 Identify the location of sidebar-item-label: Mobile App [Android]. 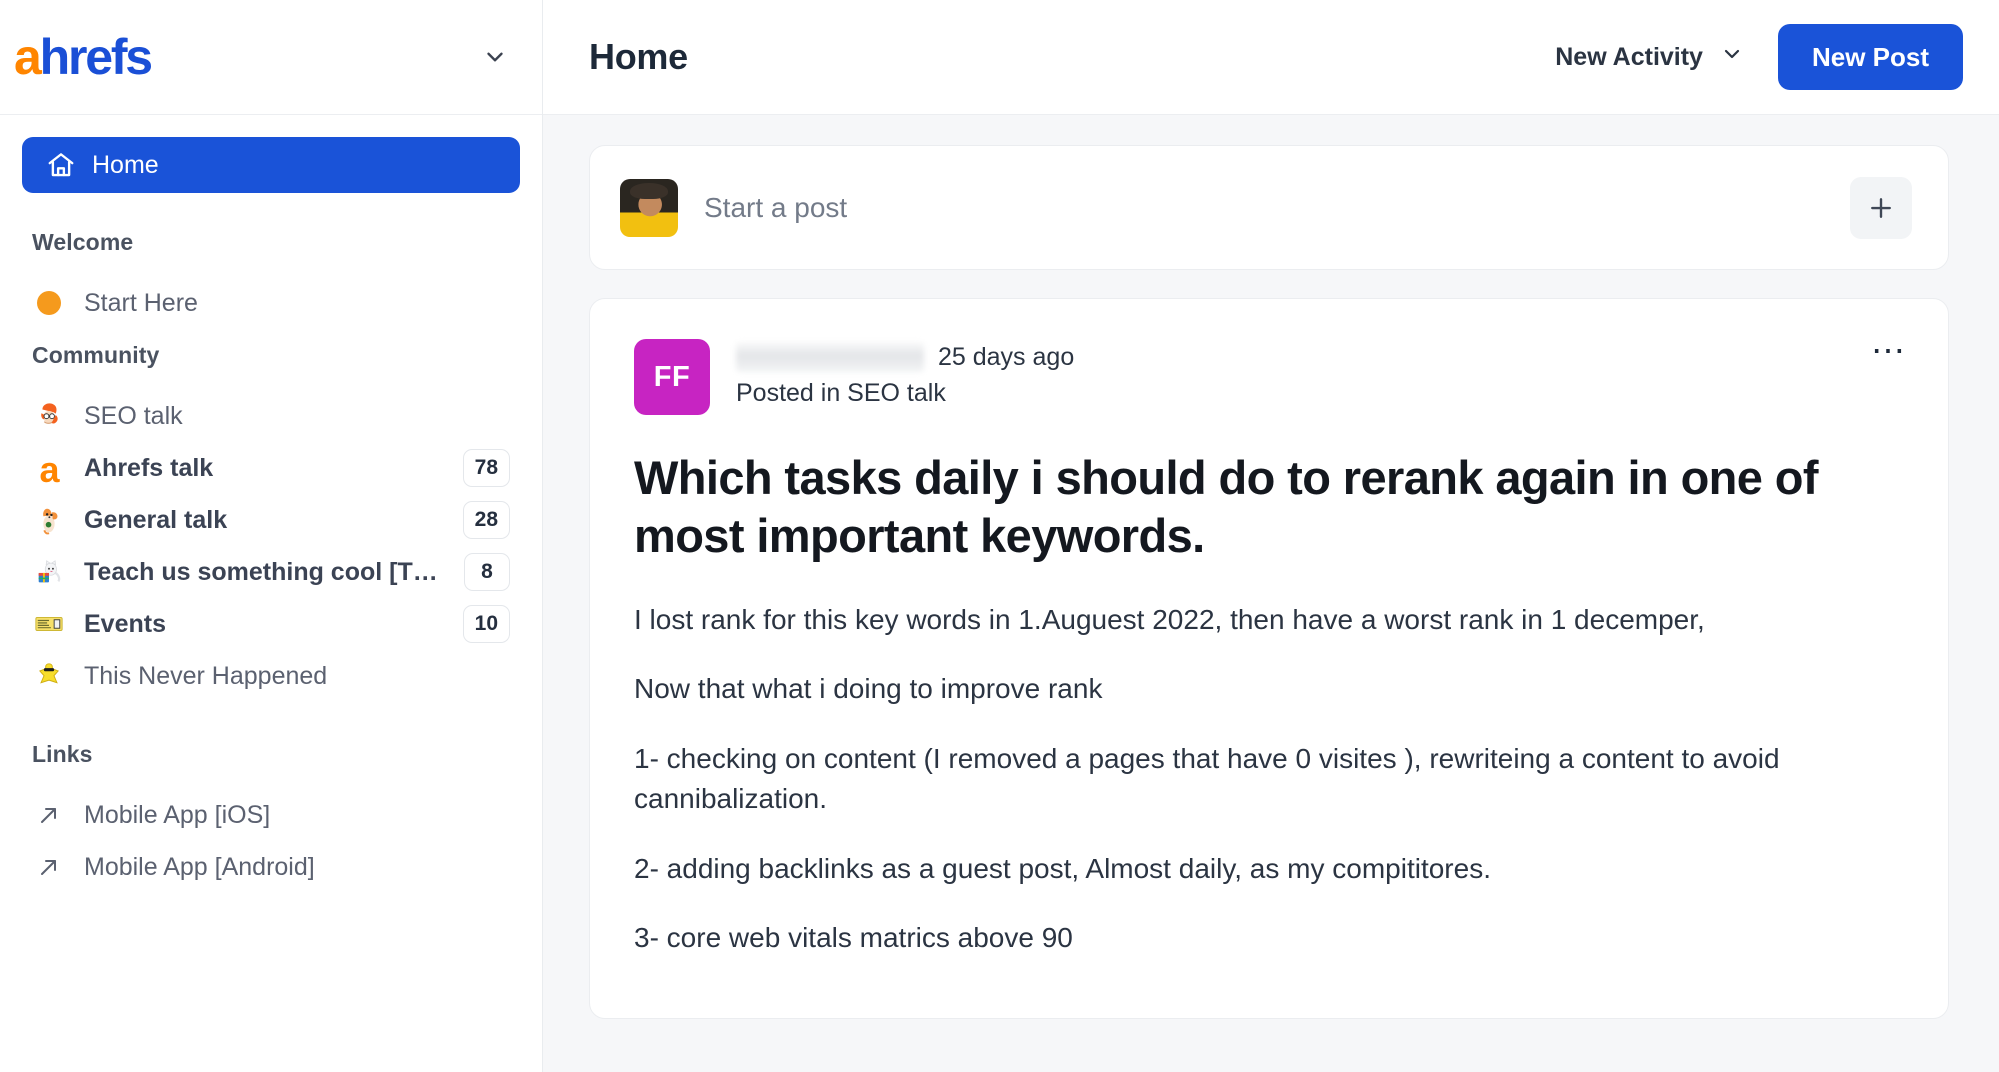
(199, 866).